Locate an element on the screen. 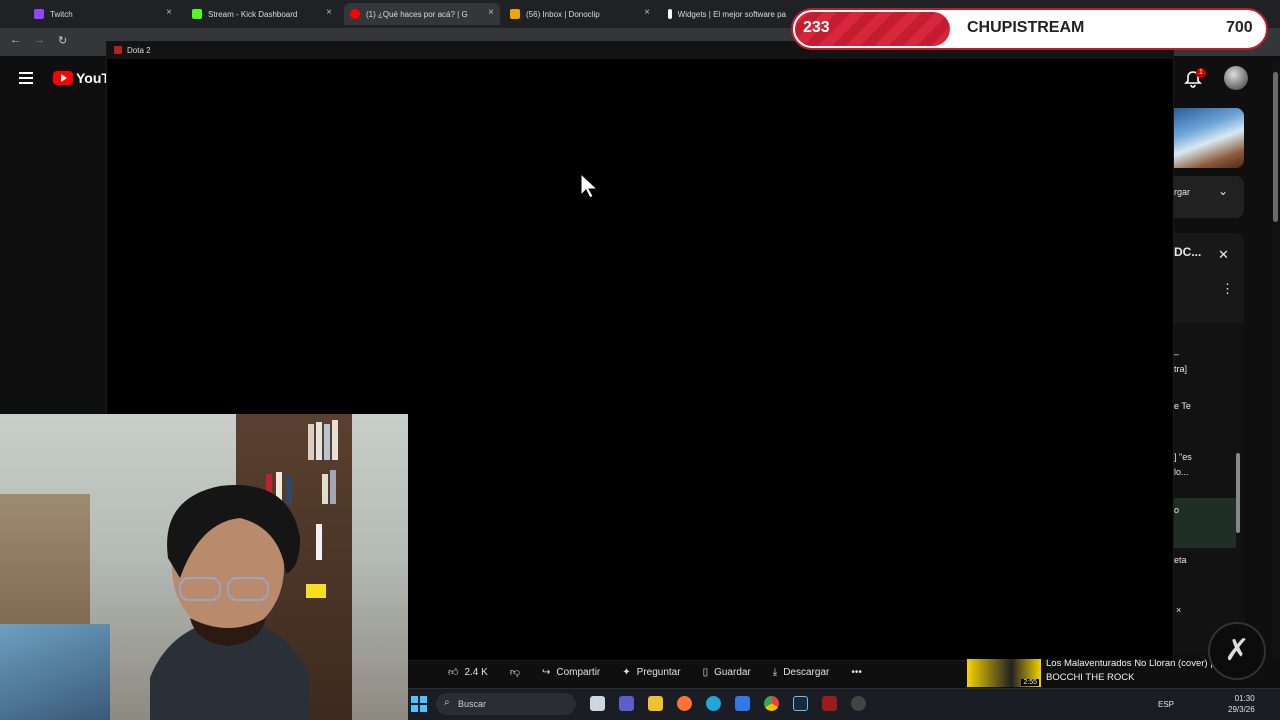 The image size is (1280, 720). game-window-title: Dota 2 is located at coordinates (139, 50).